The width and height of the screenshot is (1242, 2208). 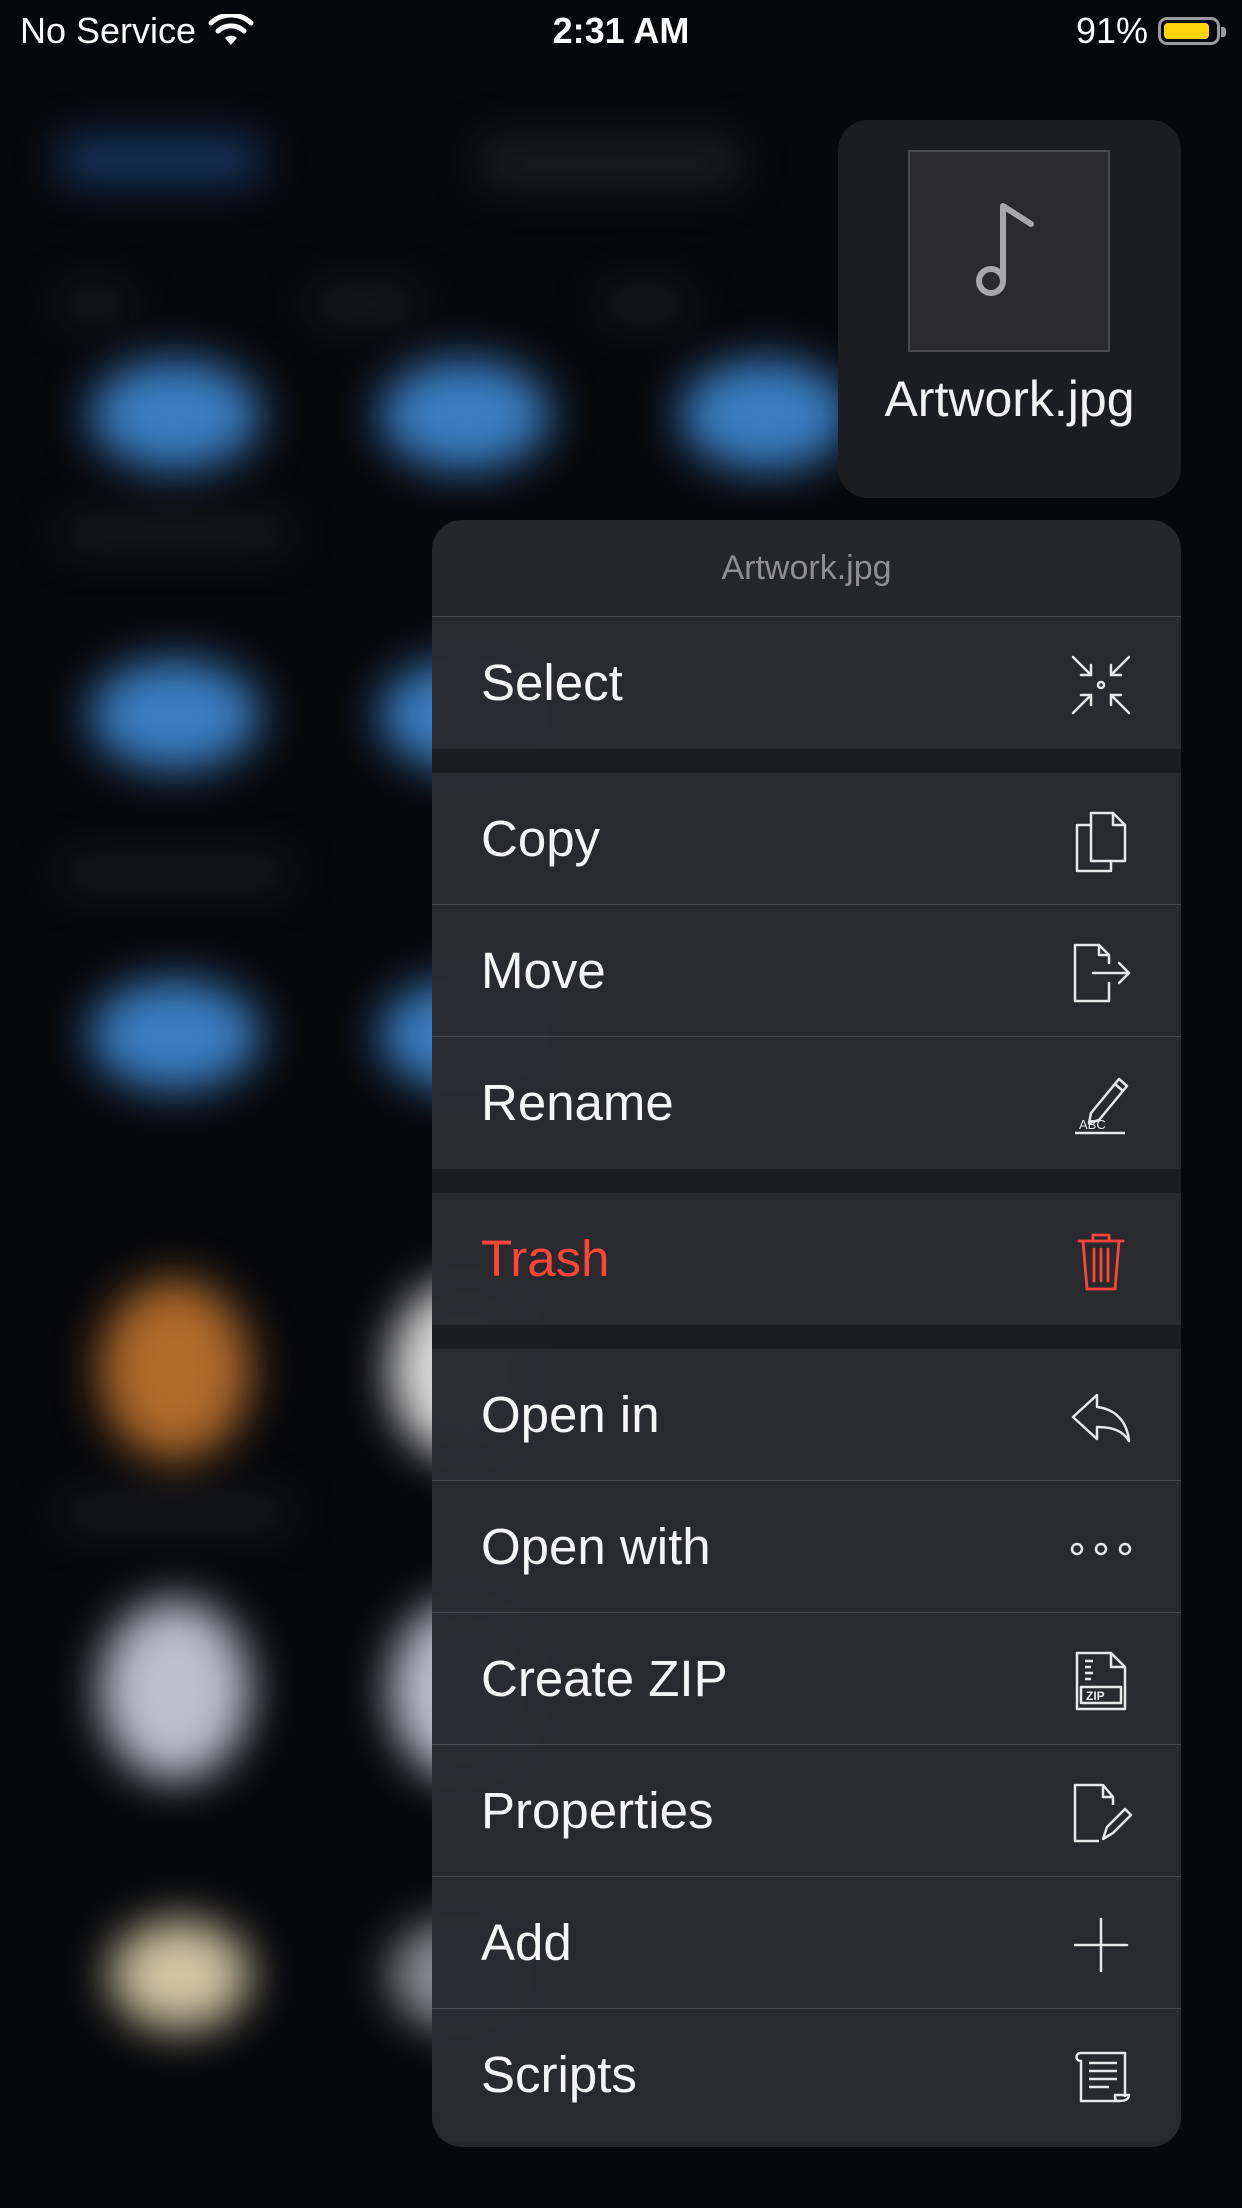 What do you see at coordinates (806, 1679) in the screenshot?
I see `menu-item-create-zip: Create ZIP ZIP` at bounding box center [806, 1679].